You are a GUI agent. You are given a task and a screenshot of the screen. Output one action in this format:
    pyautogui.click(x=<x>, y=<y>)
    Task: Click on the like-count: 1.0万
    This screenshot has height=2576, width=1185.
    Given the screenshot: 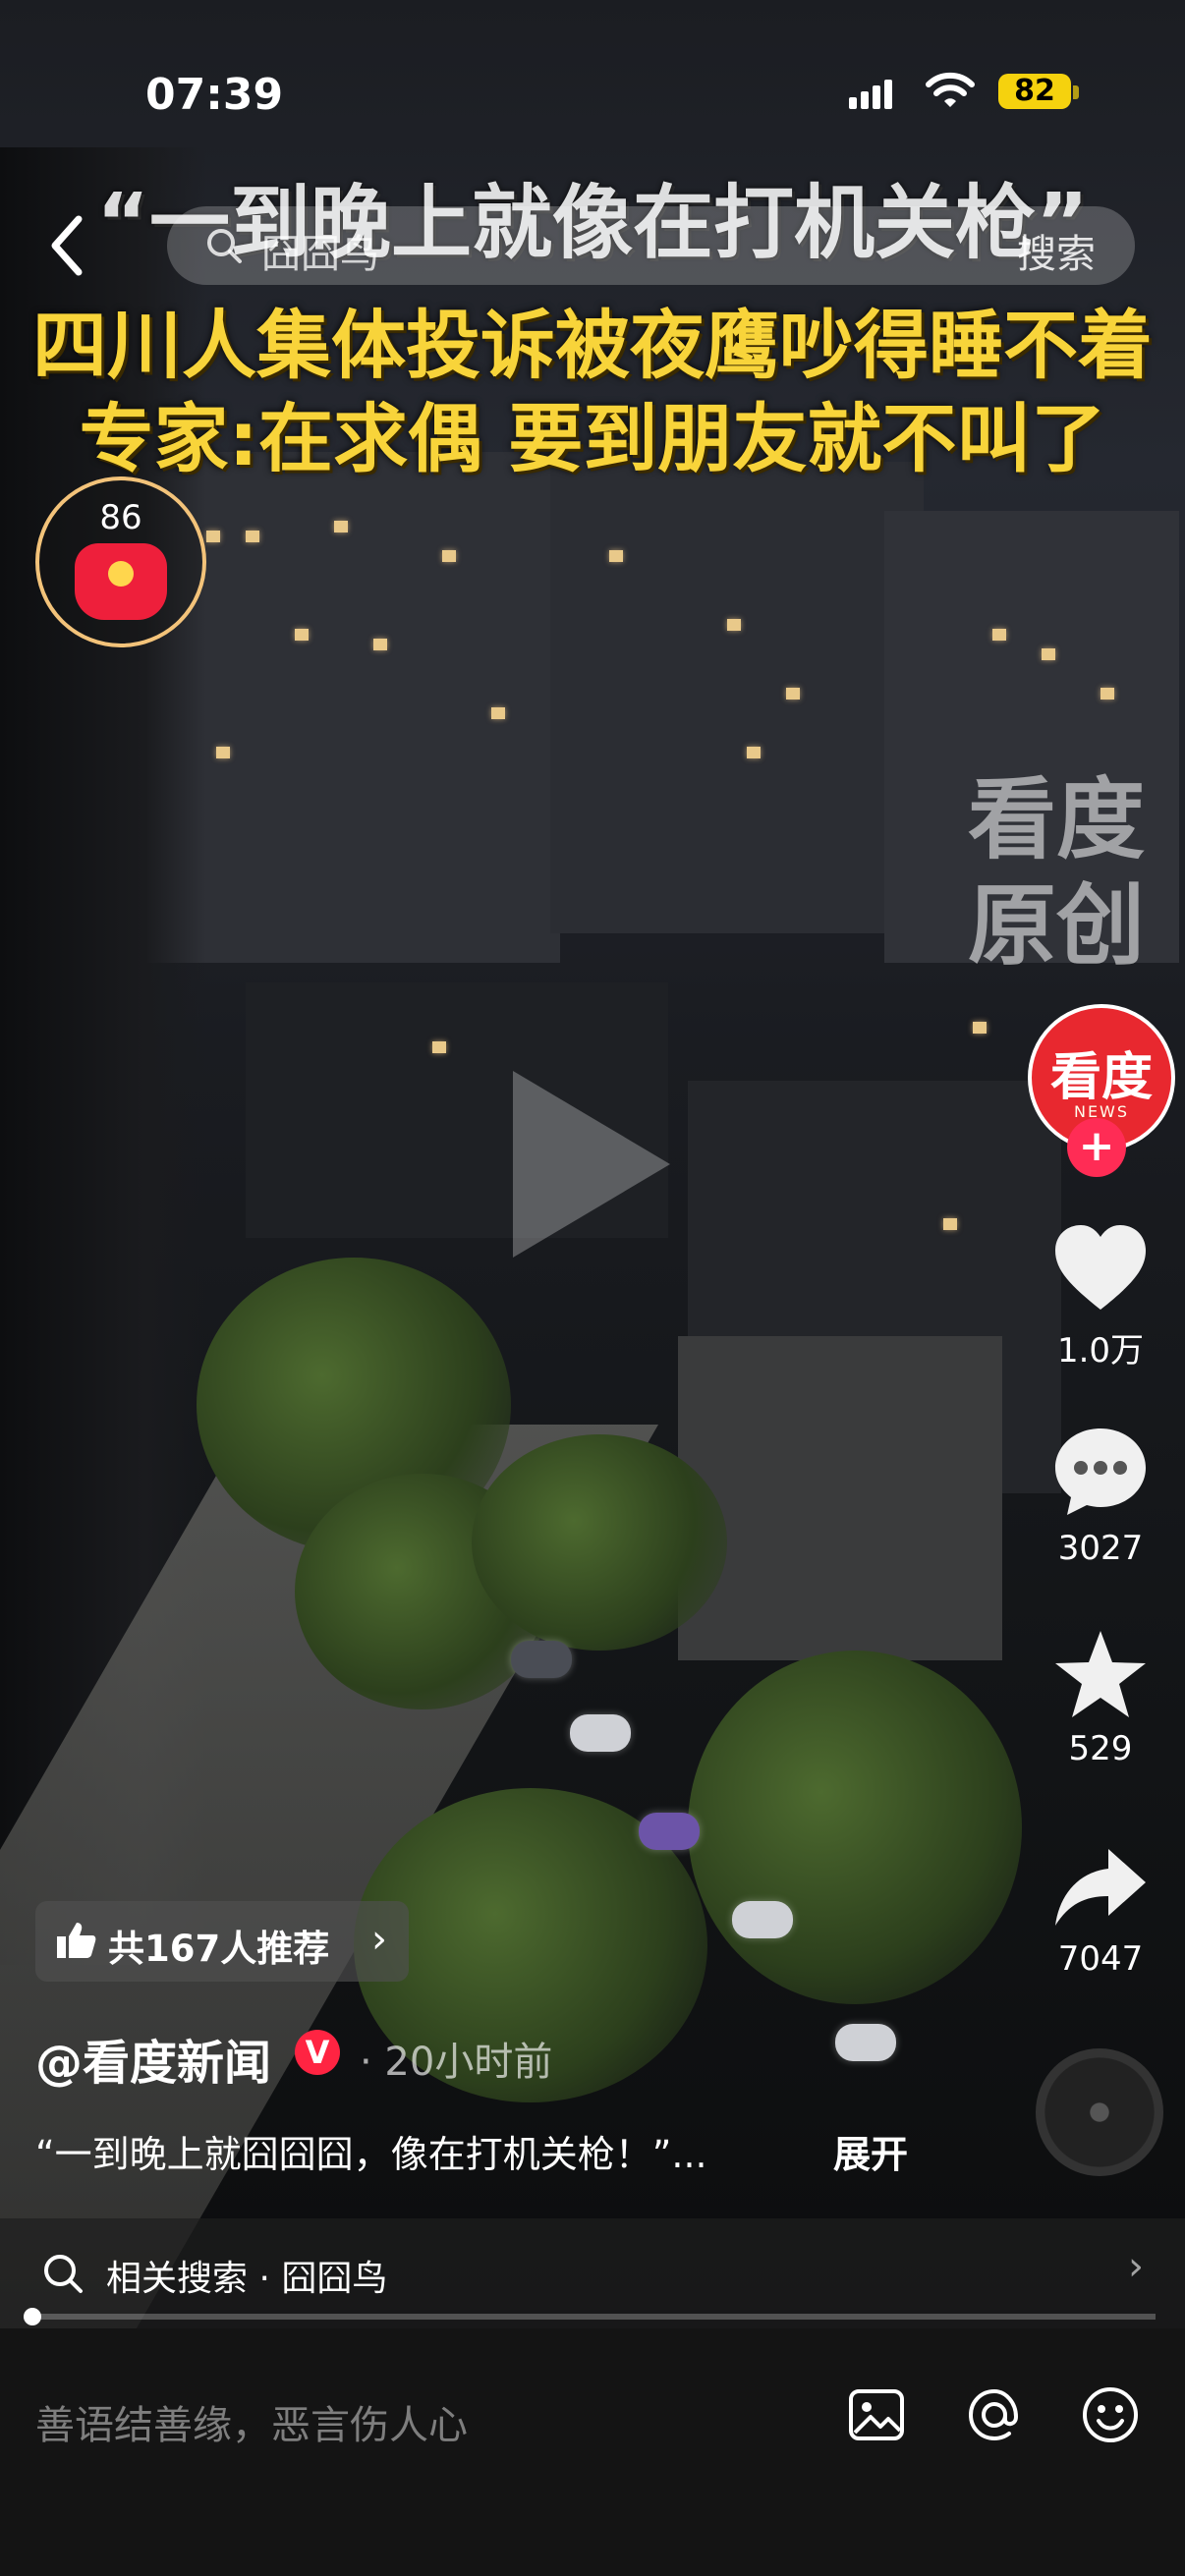 What is the action you would take?
    pyautogui.click(x=1100, y=1351)
    